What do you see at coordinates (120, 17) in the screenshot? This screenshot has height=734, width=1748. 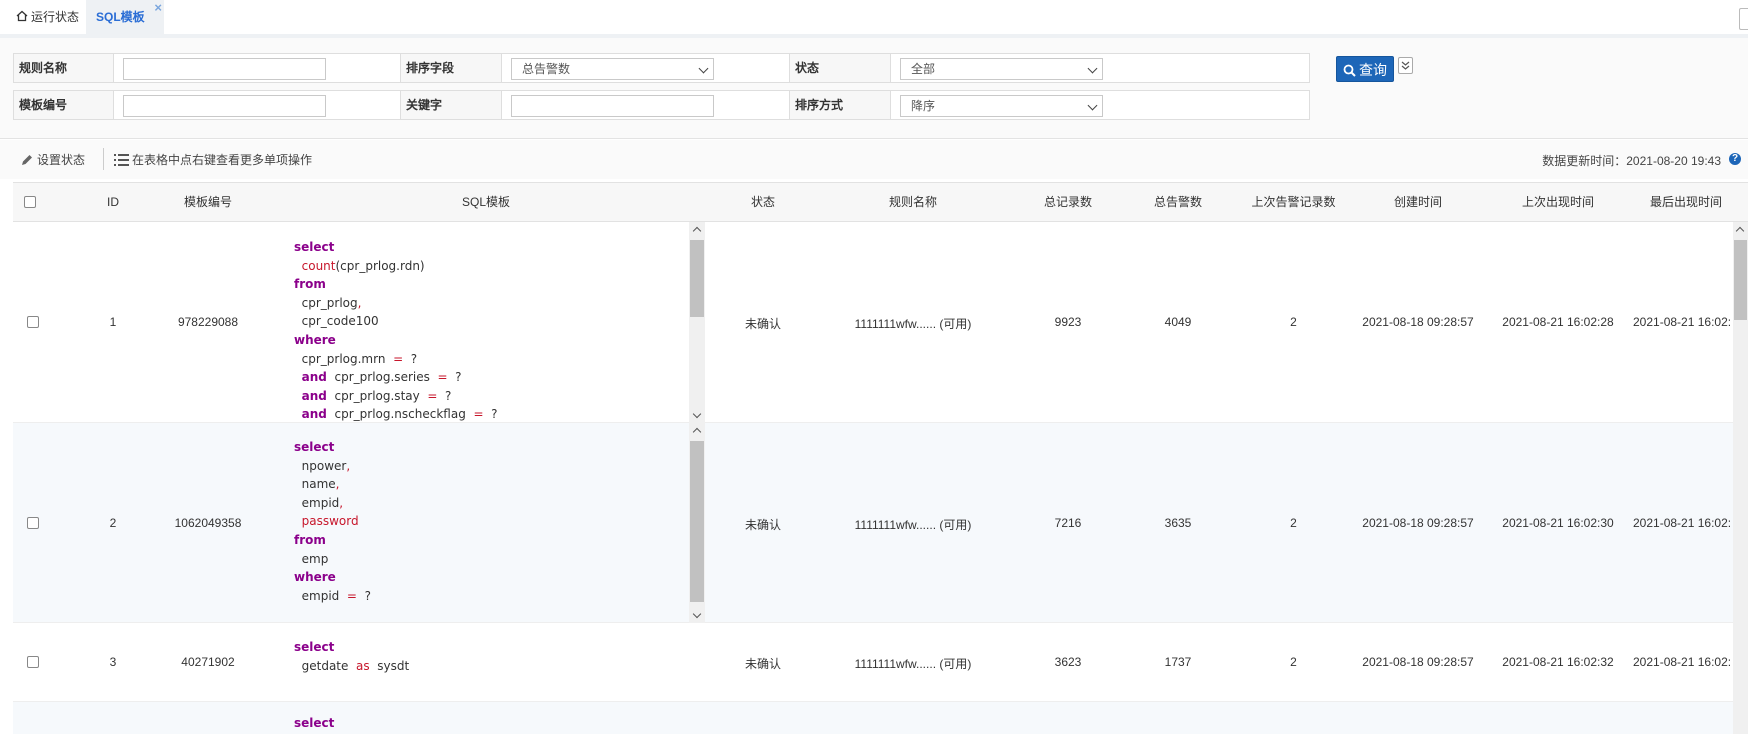 I see `tab-label: SQL模板` at bounding box center [120, 17].